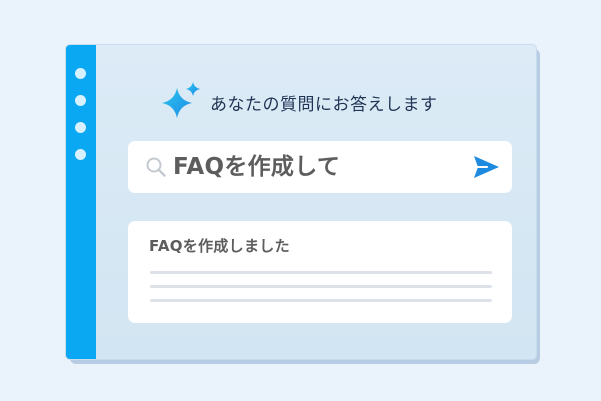 This screenshot has width=601, height=401. What do you see at coordinates (219, 246) in the screenshot?
I see `answer-title: FAQを作成しました` at bounding box center [219, 246].